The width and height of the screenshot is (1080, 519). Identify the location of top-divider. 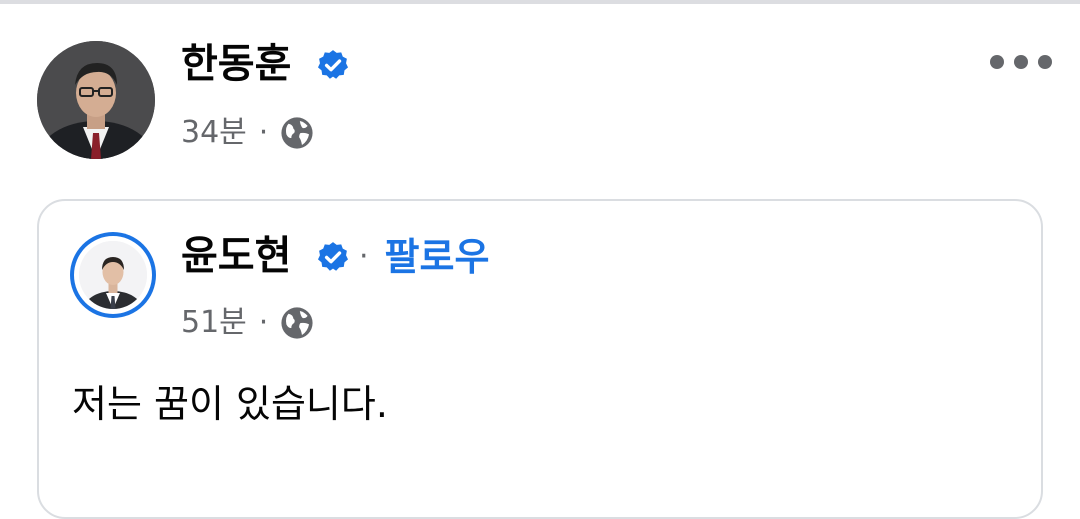
(540, 2).